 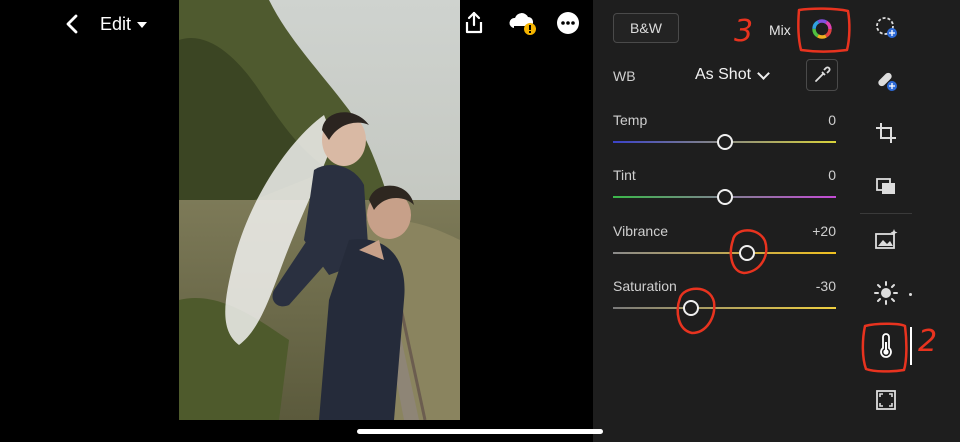 I want to click on back-button, so click(x=73, y=24).